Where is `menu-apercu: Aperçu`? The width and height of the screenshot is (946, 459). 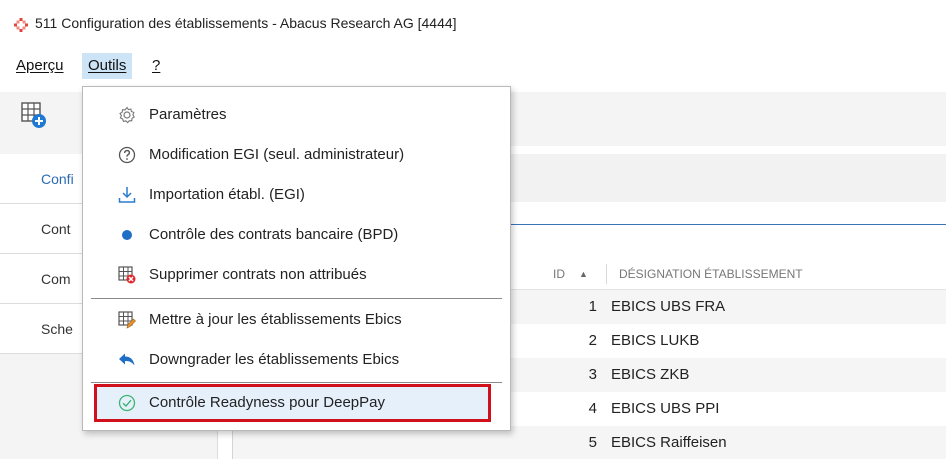 menu-apercu: Aperçu is located at coordinates (40, 66).